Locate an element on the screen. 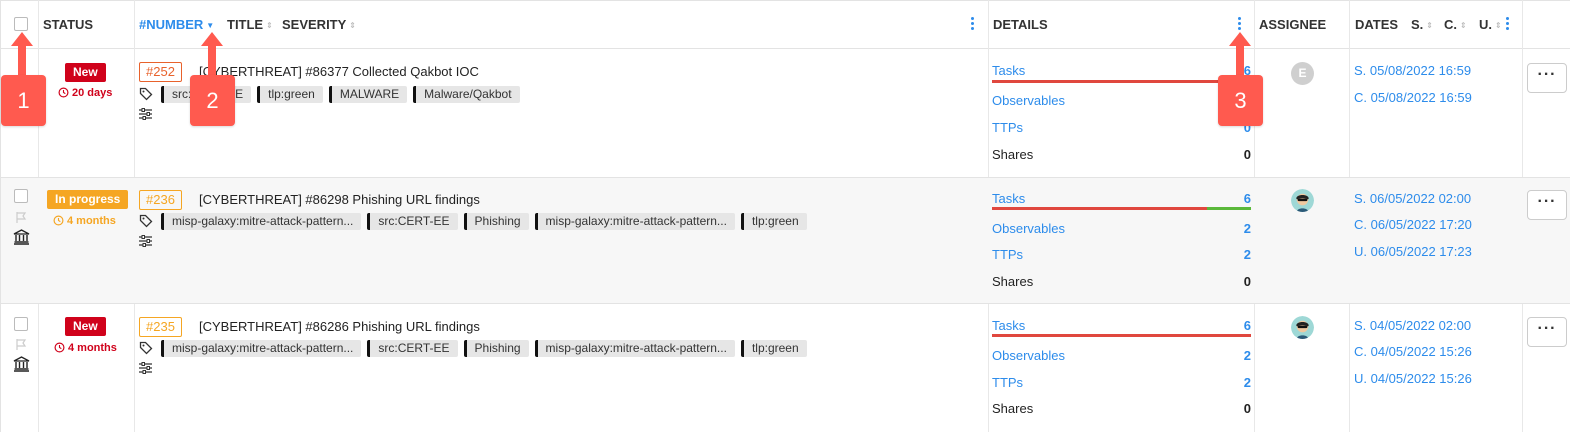  date-created: C. 04/05/2022 15:26 is located at coordinates (1413, 351).